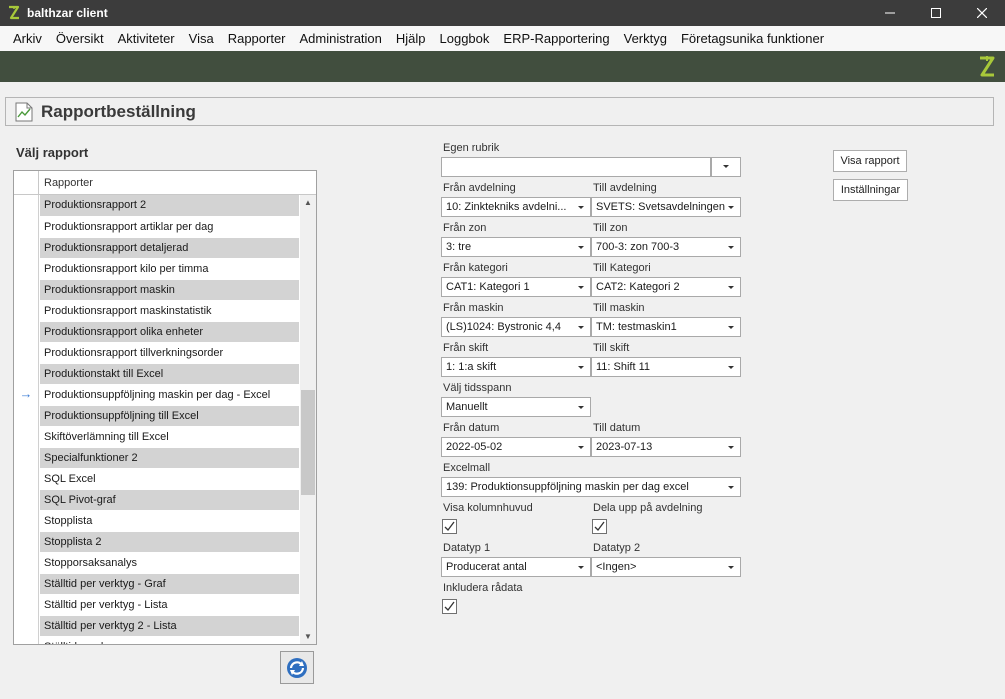 This screenshot has height=699, width=1005. I want to click on report-list-row: SQL Pivot-graf, so click(157, 499).